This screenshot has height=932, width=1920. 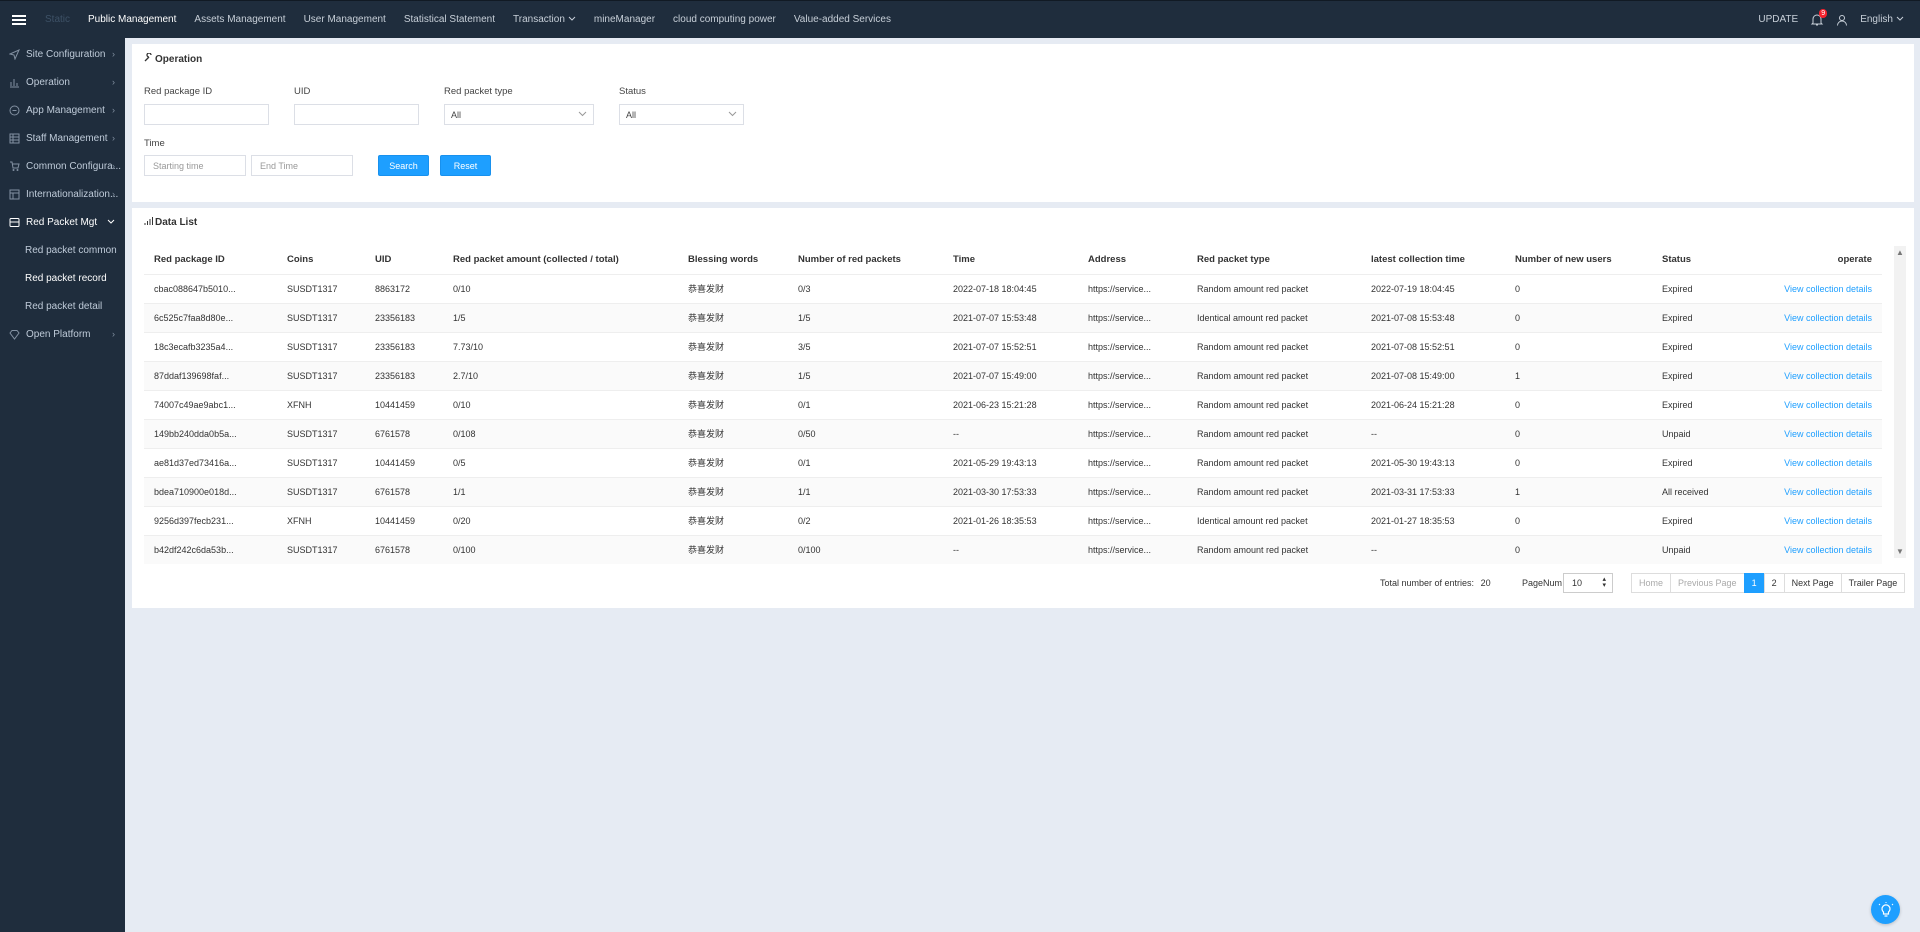 I want to click on red-package-id-input, so click(x=206, y=114).